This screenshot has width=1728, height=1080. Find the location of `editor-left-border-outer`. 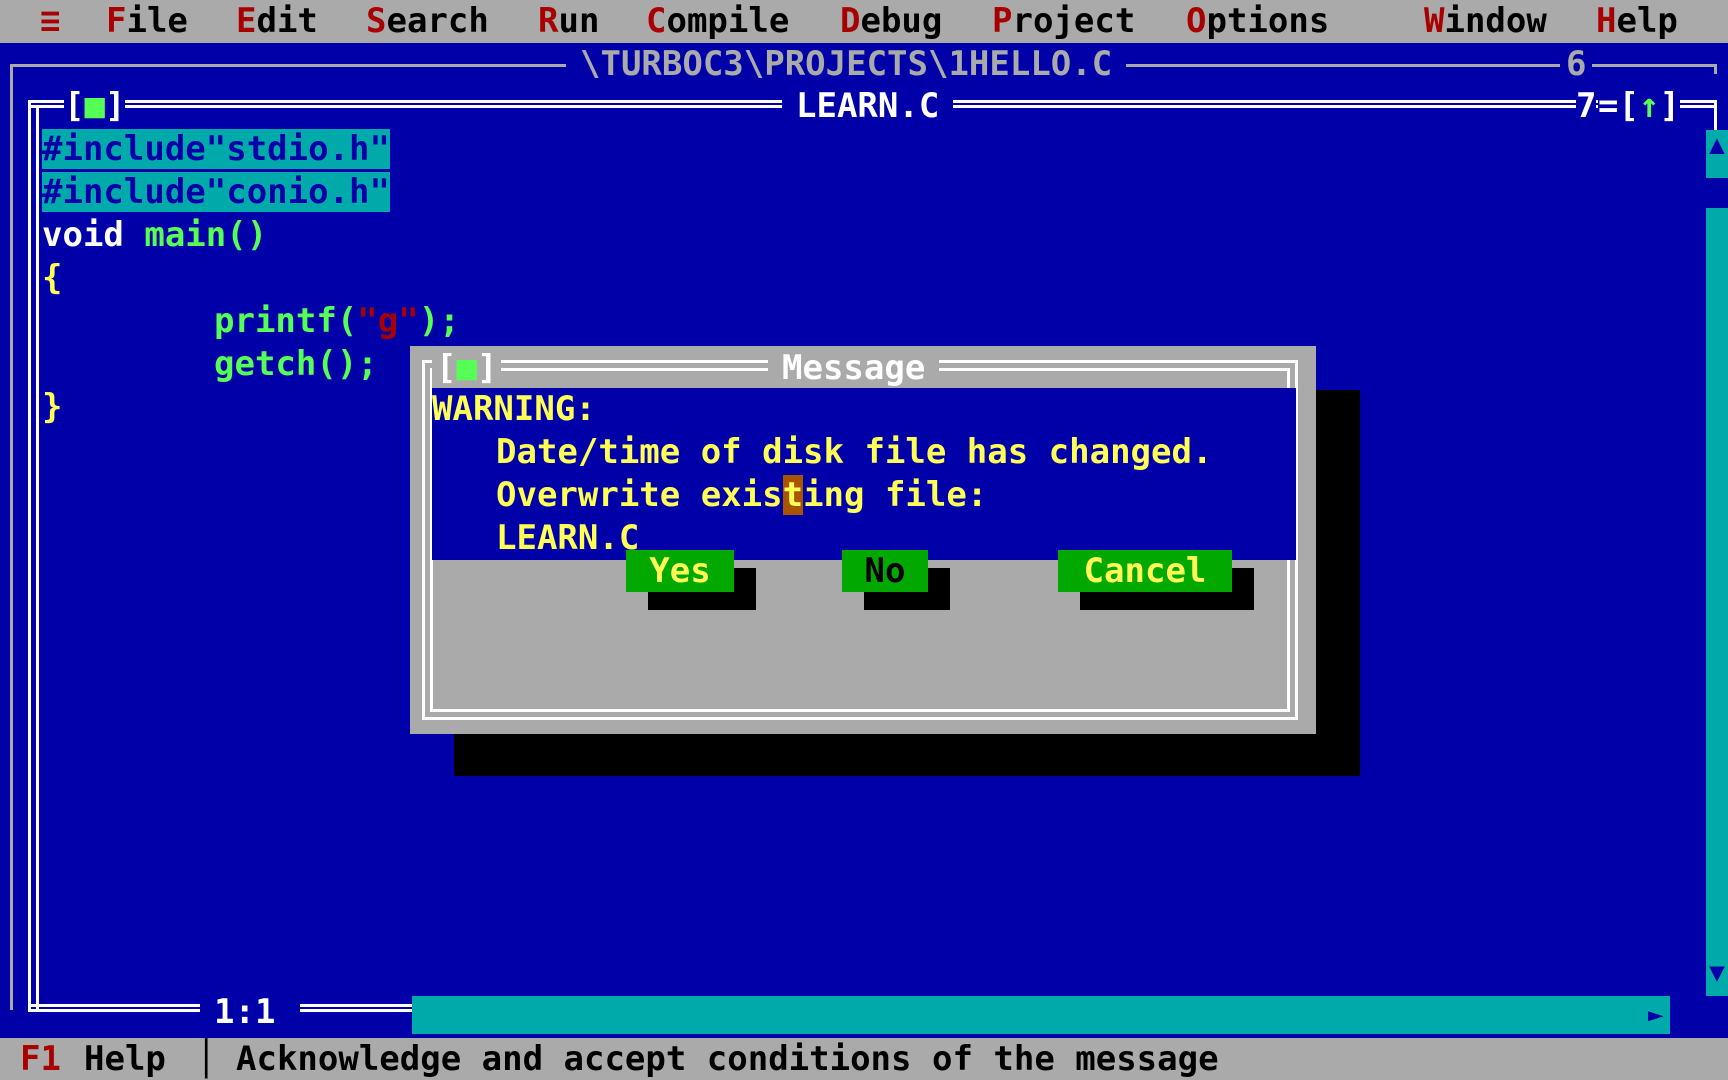

editor-left-border-outer is located at coordinates (29, 556).